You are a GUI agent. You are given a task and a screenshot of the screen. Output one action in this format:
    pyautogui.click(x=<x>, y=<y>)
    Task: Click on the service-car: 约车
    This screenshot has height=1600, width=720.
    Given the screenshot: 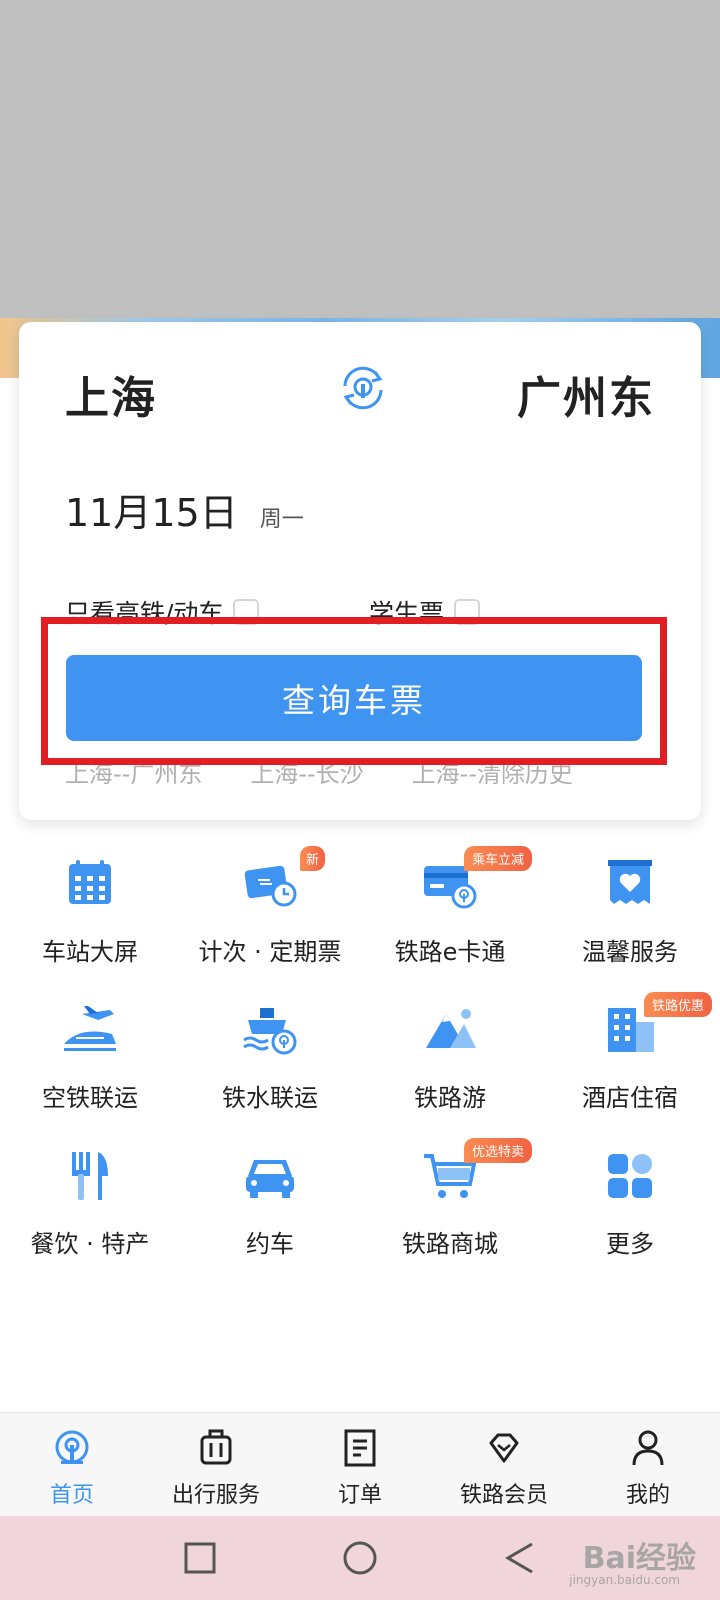 What is the action you would take?
    pyautogui.click(x=270, y=1211)
    